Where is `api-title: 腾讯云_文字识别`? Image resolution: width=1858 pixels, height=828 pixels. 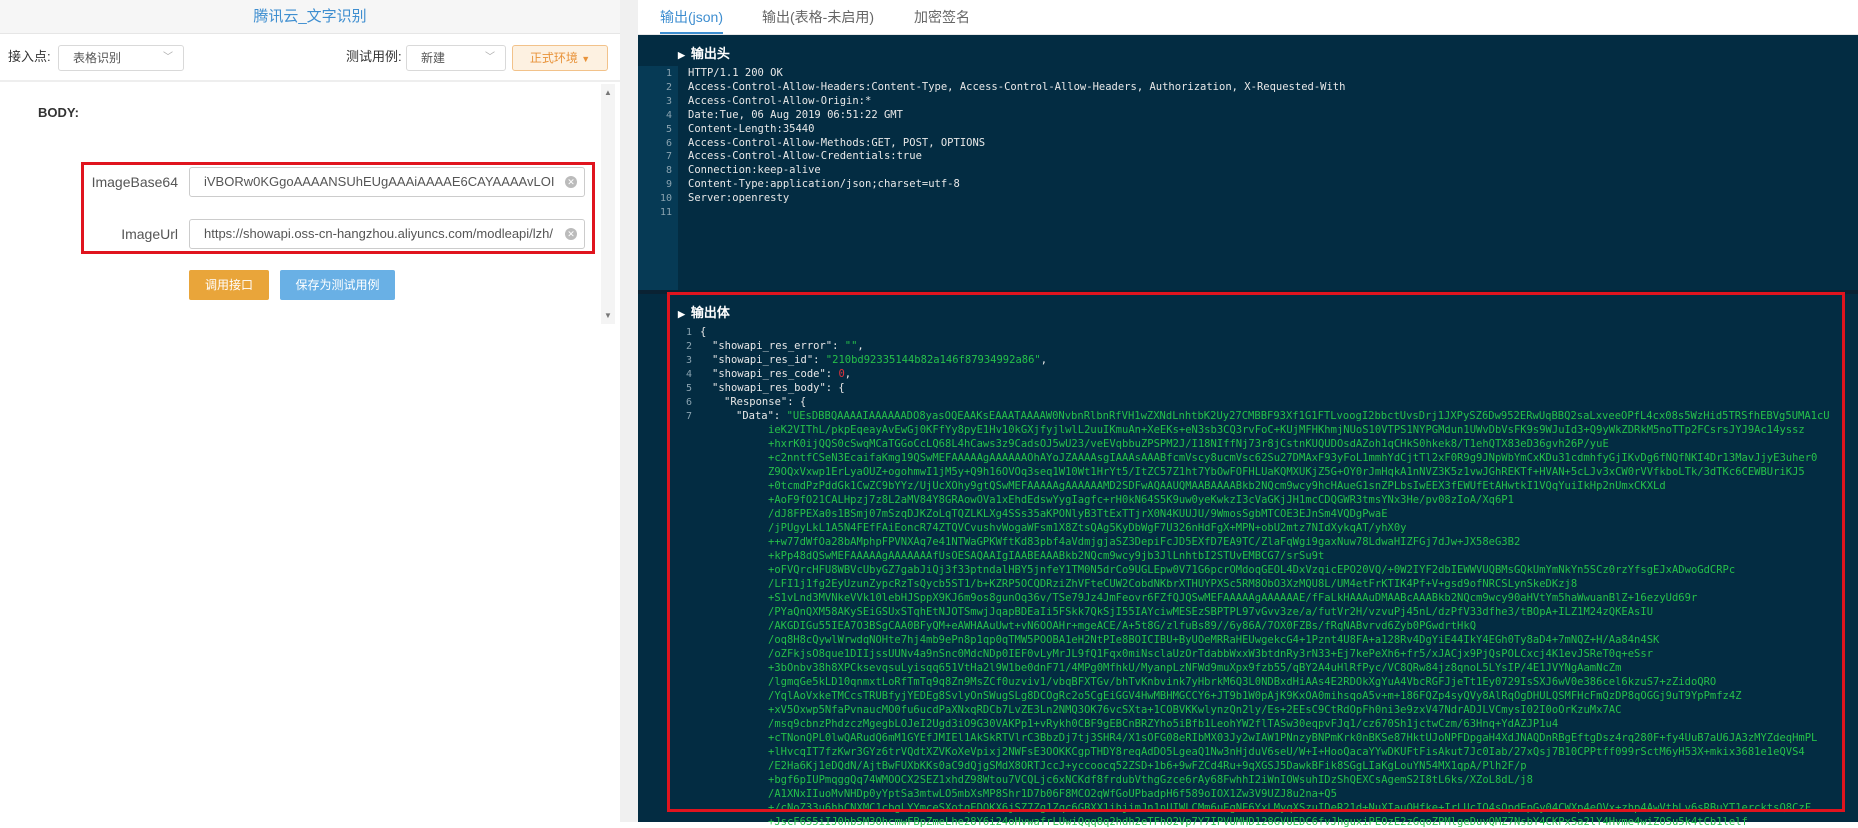
api-title: 腾讯云_文字识别 is located at coordinates (310, 17).